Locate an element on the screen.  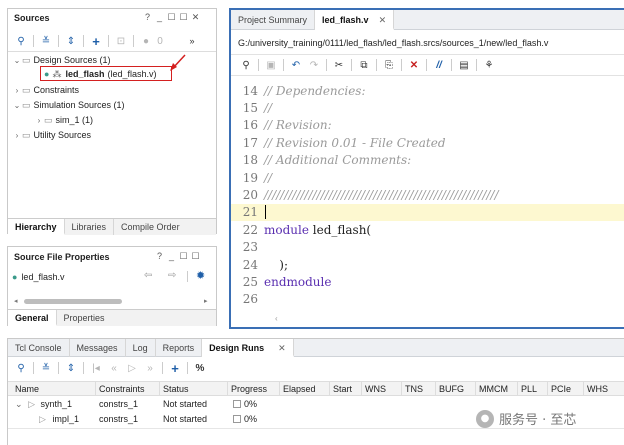
comment-icon: // is located at coordinates (439, 65).